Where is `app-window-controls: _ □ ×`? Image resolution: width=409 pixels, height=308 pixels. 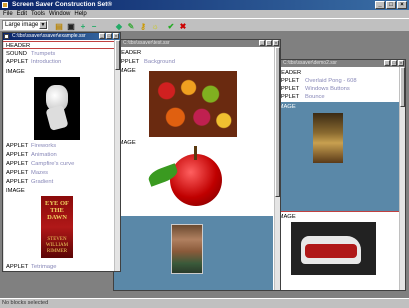 app-window-controls: _ □ × is located at coordinates (391, 5).